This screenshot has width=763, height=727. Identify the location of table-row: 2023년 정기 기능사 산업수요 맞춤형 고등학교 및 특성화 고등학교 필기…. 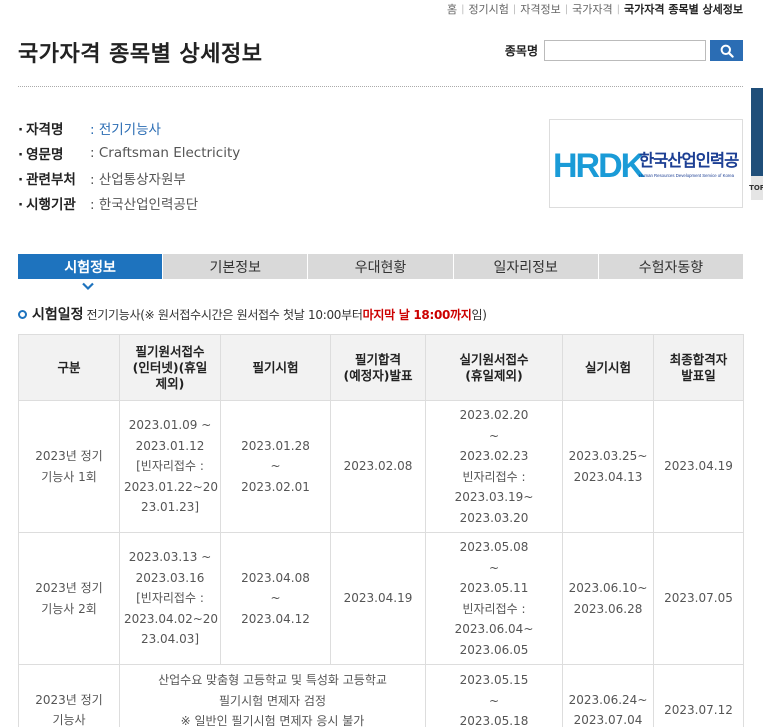
(381, 695).